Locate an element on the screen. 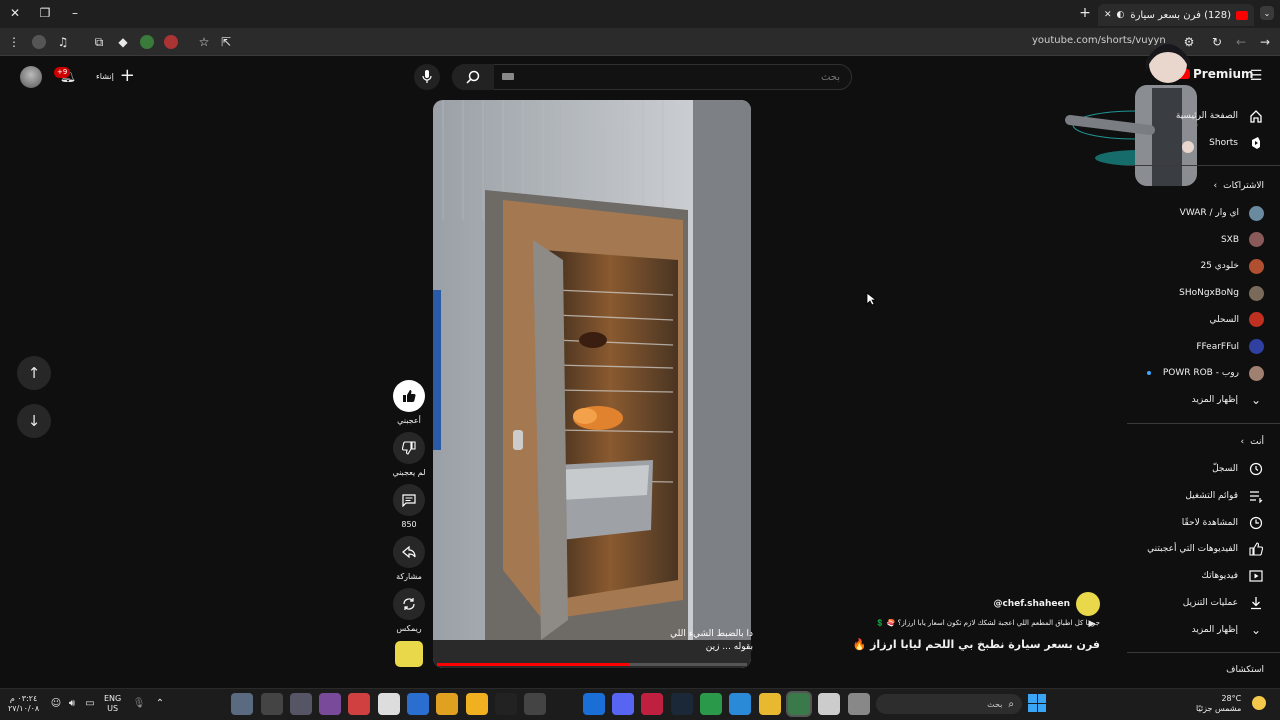 The image size is (1280, 720). sidebar-subscription-item: خلودي 25 is located at coordinates (1232, 266).